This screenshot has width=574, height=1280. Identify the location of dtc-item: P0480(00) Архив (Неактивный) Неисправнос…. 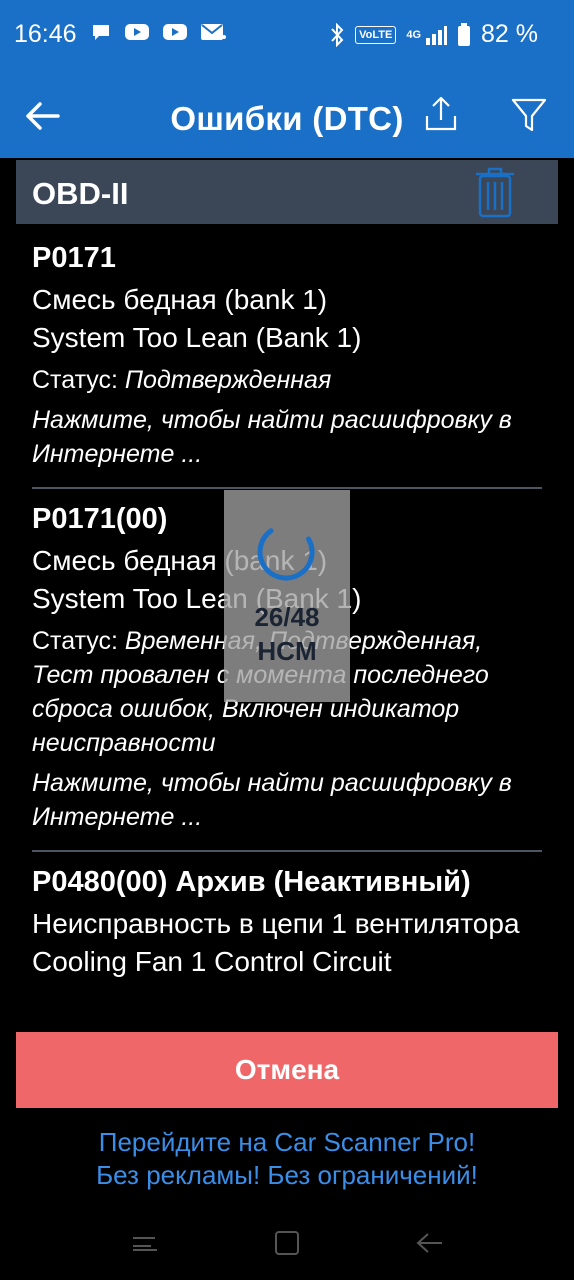
(287, 924).